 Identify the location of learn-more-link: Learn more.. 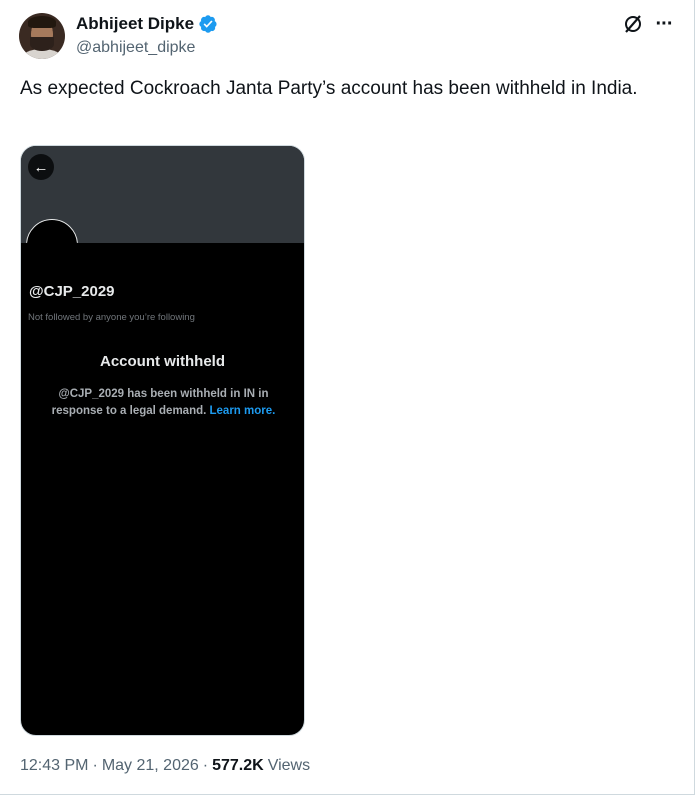
(242, 411).